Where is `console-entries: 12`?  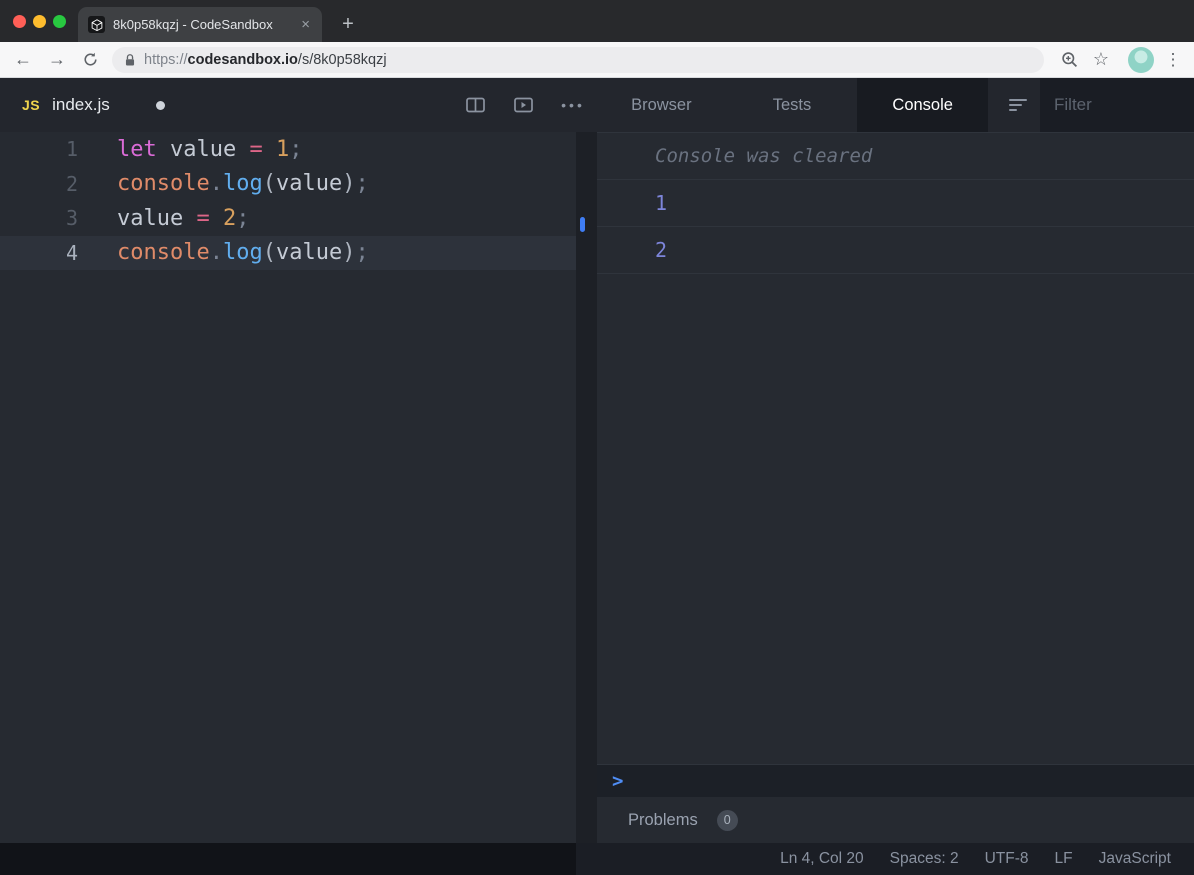
console-entries: 12 is located at coordinates (895, 227).